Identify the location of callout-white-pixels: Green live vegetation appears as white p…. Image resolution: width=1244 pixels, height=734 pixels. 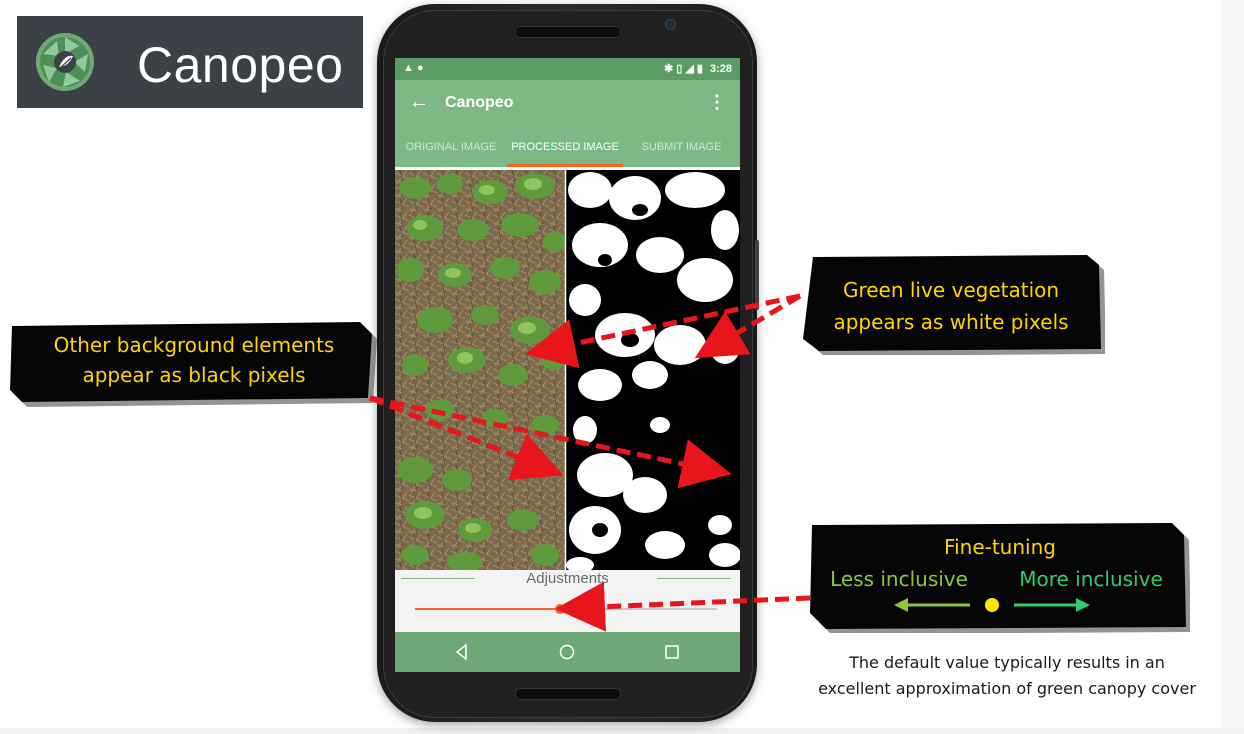
(951, 305).